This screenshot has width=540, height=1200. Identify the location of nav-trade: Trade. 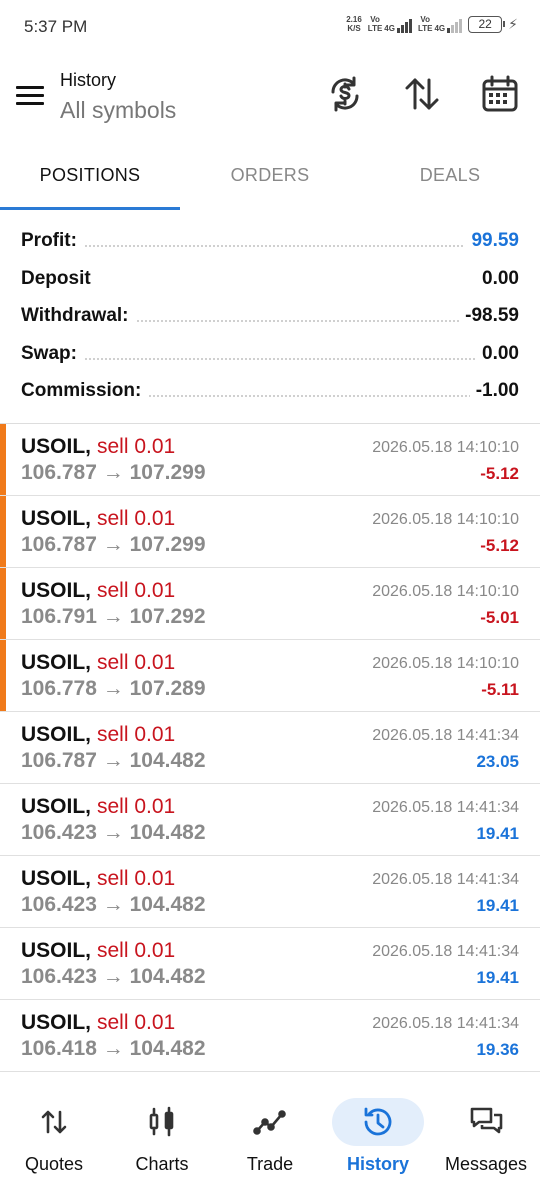
(270, 1136).